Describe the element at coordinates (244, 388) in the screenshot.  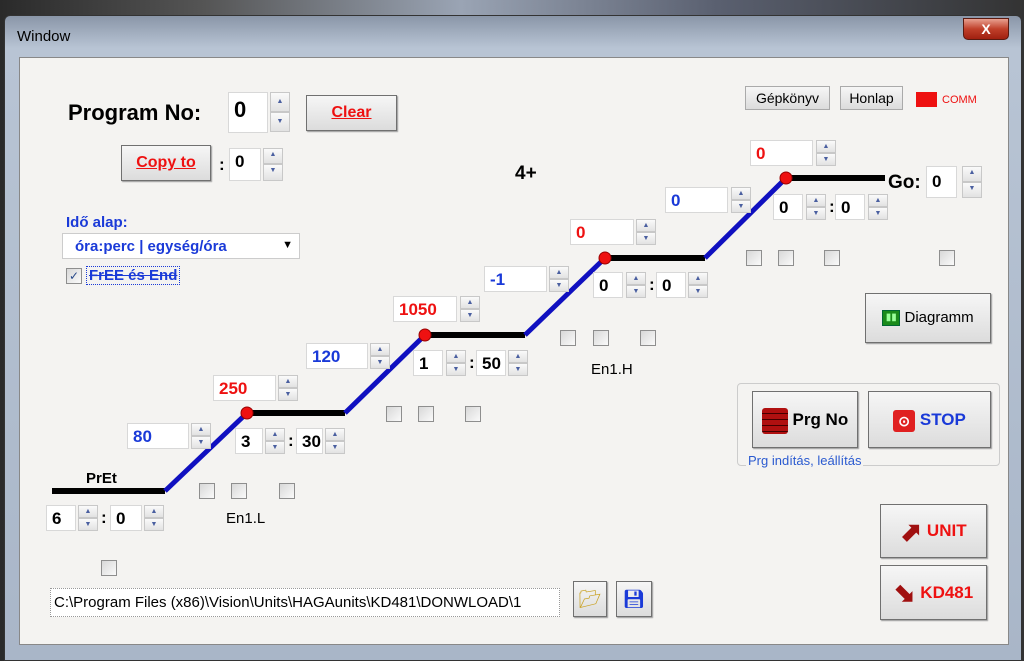
I see `step1-temp-input: 250` at that location.